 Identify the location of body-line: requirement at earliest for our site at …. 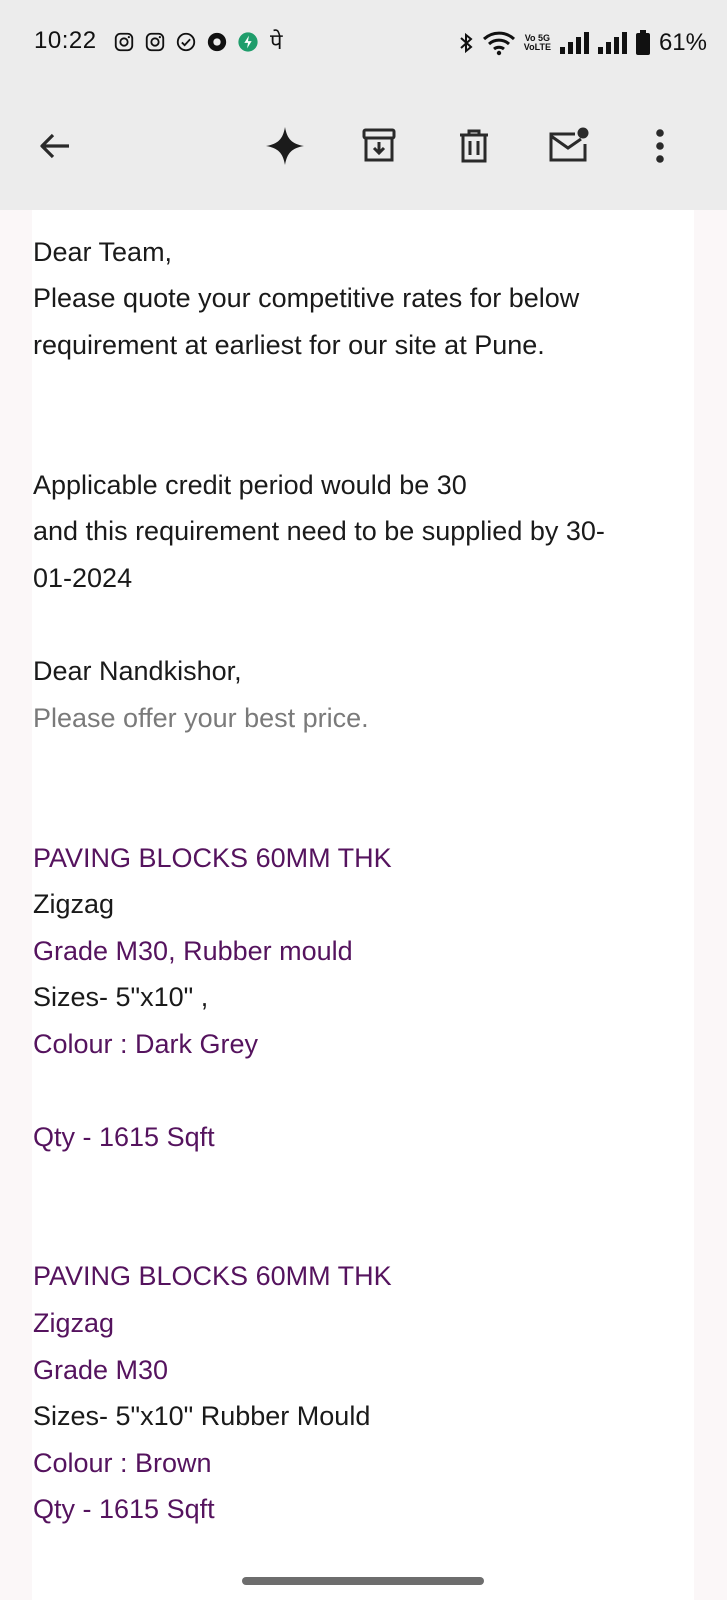
(289, 345).